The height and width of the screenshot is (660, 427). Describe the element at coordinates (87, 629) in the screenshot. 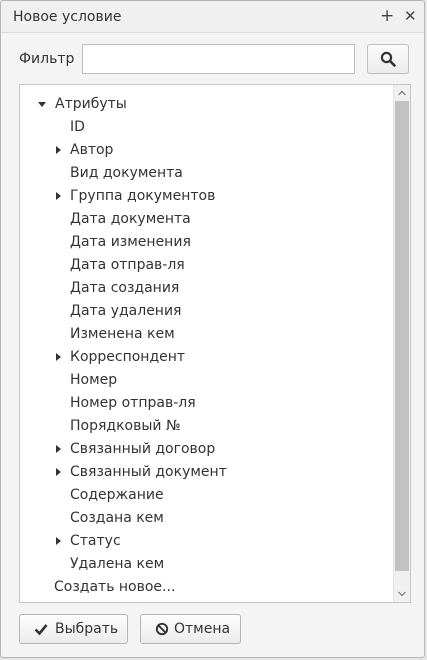

I see `select-button-label: Выбрать` at that location.